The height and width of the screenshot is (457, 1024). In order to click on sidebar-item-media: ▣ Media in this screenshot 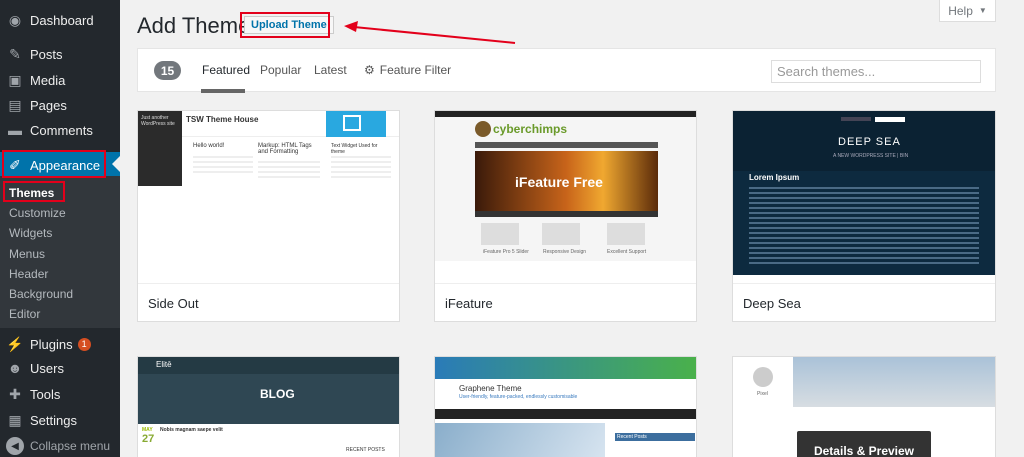, I will do `click(60, 80)`.